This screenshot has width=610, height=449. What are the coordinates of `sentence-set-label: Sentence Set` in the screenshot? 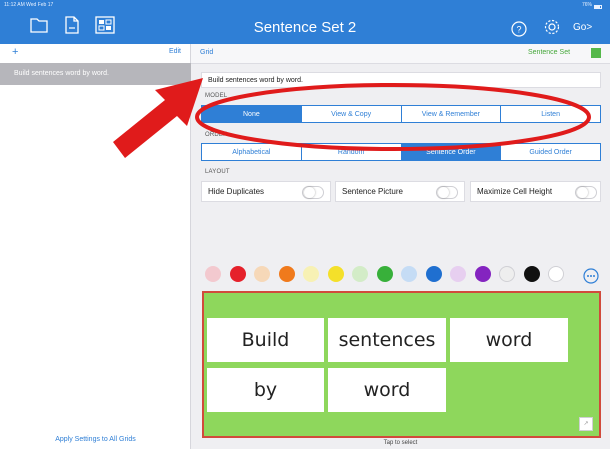 It's located at (549, 52).